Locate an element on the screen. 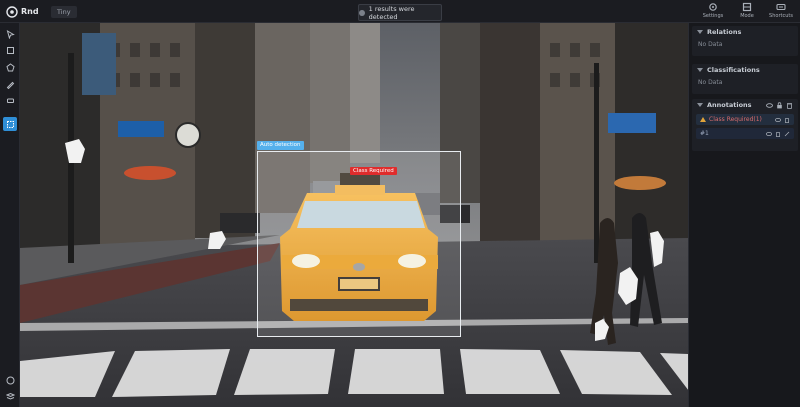 This screenshot has height=407, width=800. annotation-item-label: #1 is located at coordinates (704, 133).